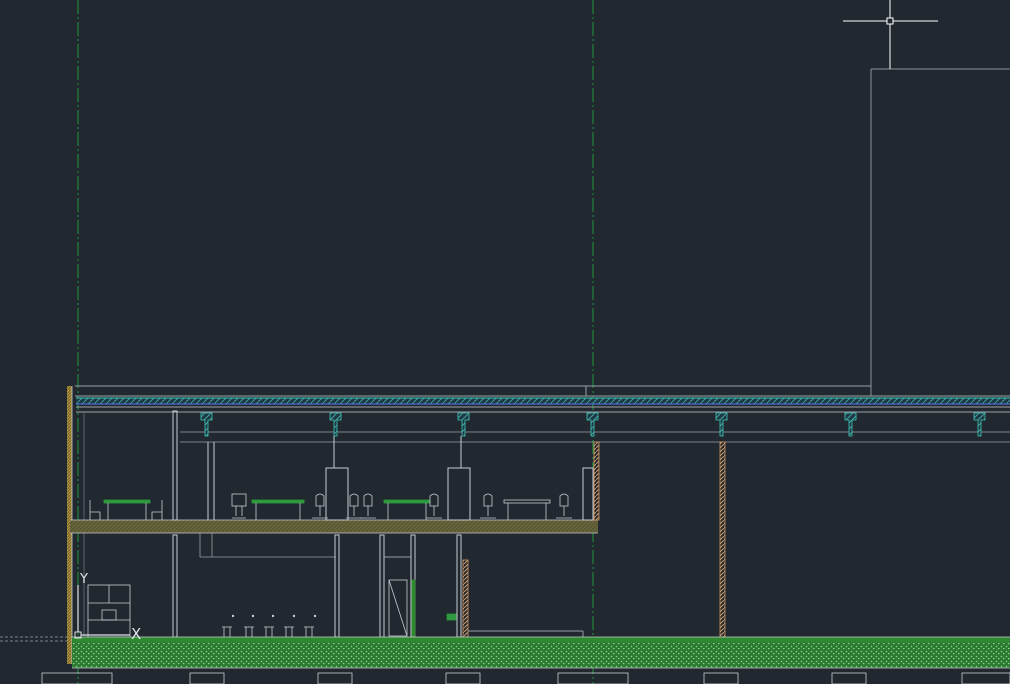 The width and height of the screenshot is (1010, 684). I want to click on ground-floor-furniture, so click(272, 611).